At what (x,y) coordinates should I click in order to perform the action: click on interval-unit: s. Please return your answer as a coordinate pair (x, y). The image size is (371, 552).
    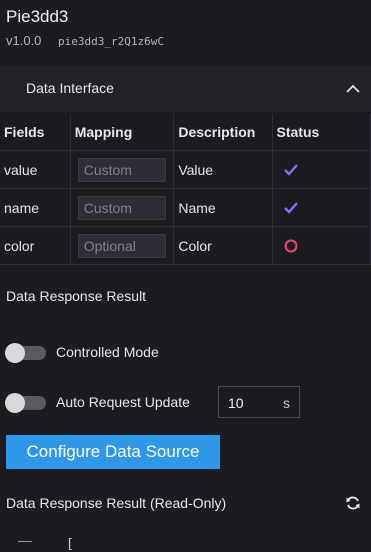
    Looking at the image, I should click on (286, 403).